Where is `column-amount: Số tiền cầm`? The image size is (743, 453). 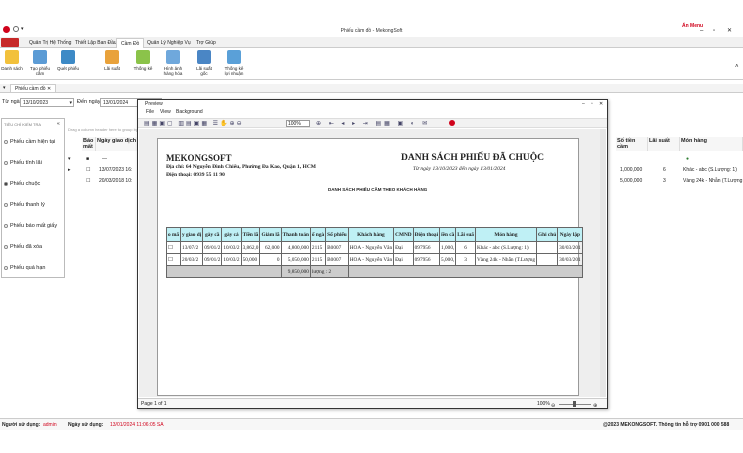 column-amount: Số tiền cầm is located at coordinates (632, 144).